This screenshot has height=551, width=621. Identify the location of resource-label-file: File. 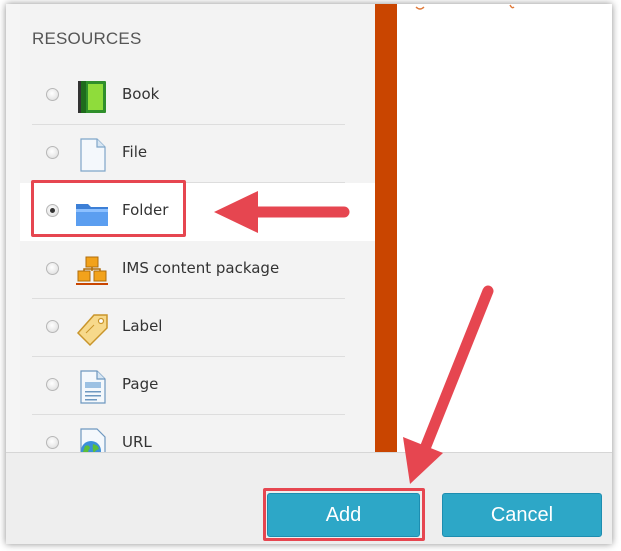
(135, 152).